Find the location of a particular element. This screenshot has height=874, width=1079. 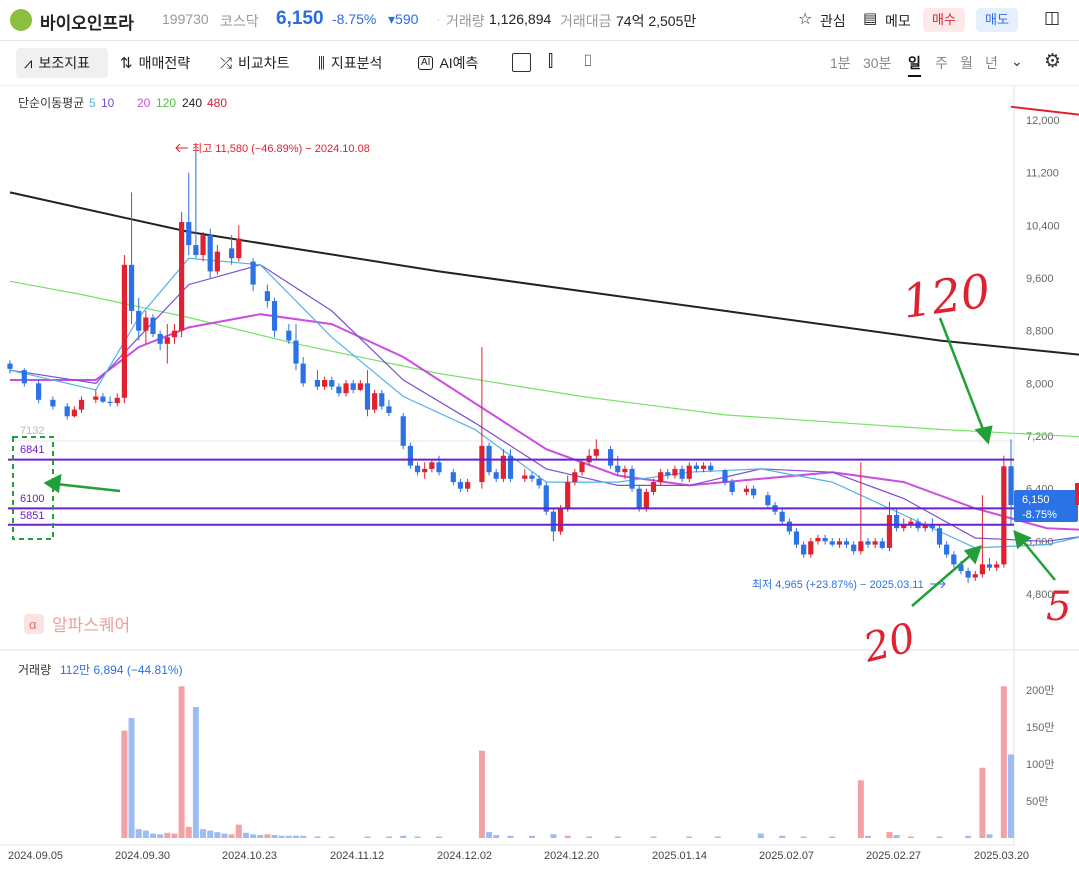

stock-code: 199730 is located at coordinates (185, 19).